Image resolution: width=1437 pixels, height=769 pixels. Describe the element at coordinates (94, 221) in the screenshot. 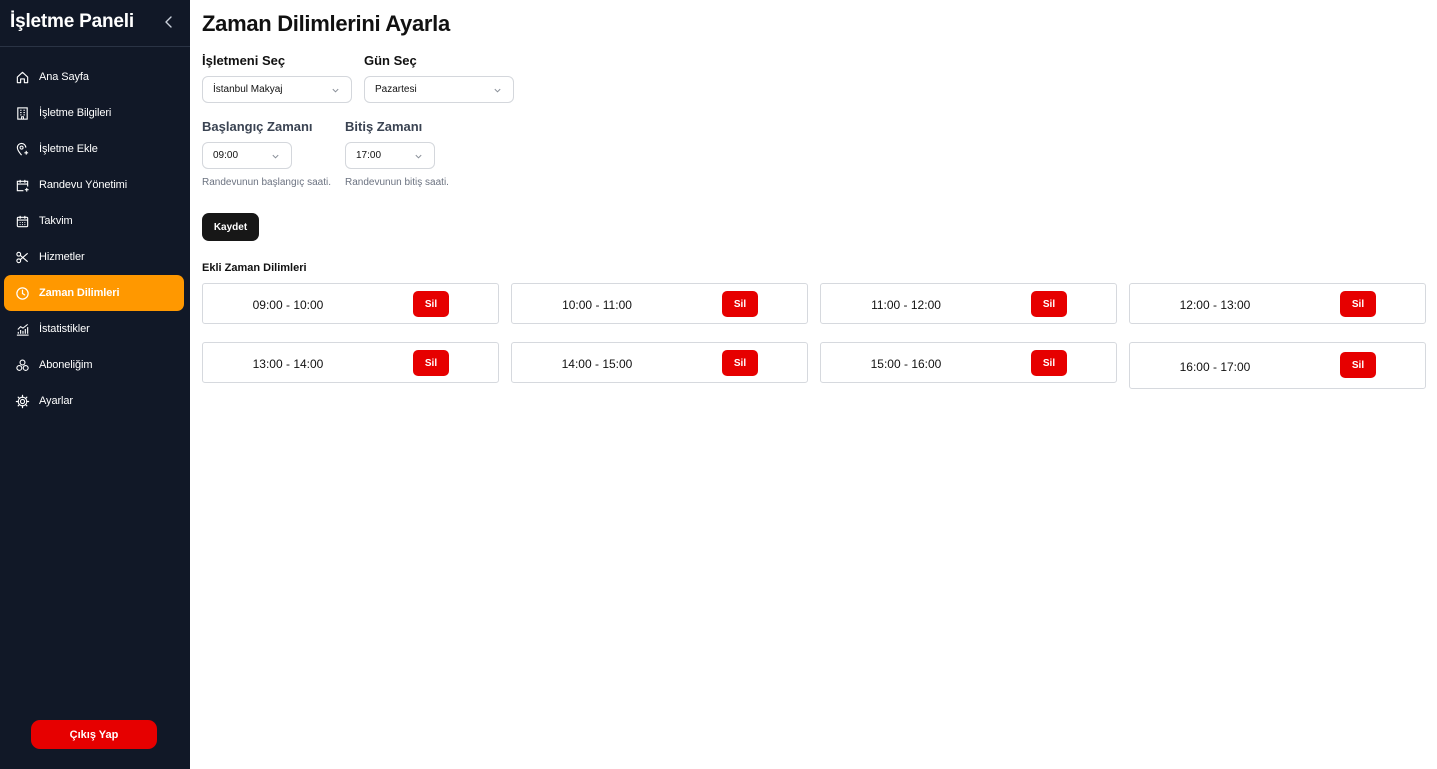

I see `sidebar-item-takvim: Takvim` at that location.